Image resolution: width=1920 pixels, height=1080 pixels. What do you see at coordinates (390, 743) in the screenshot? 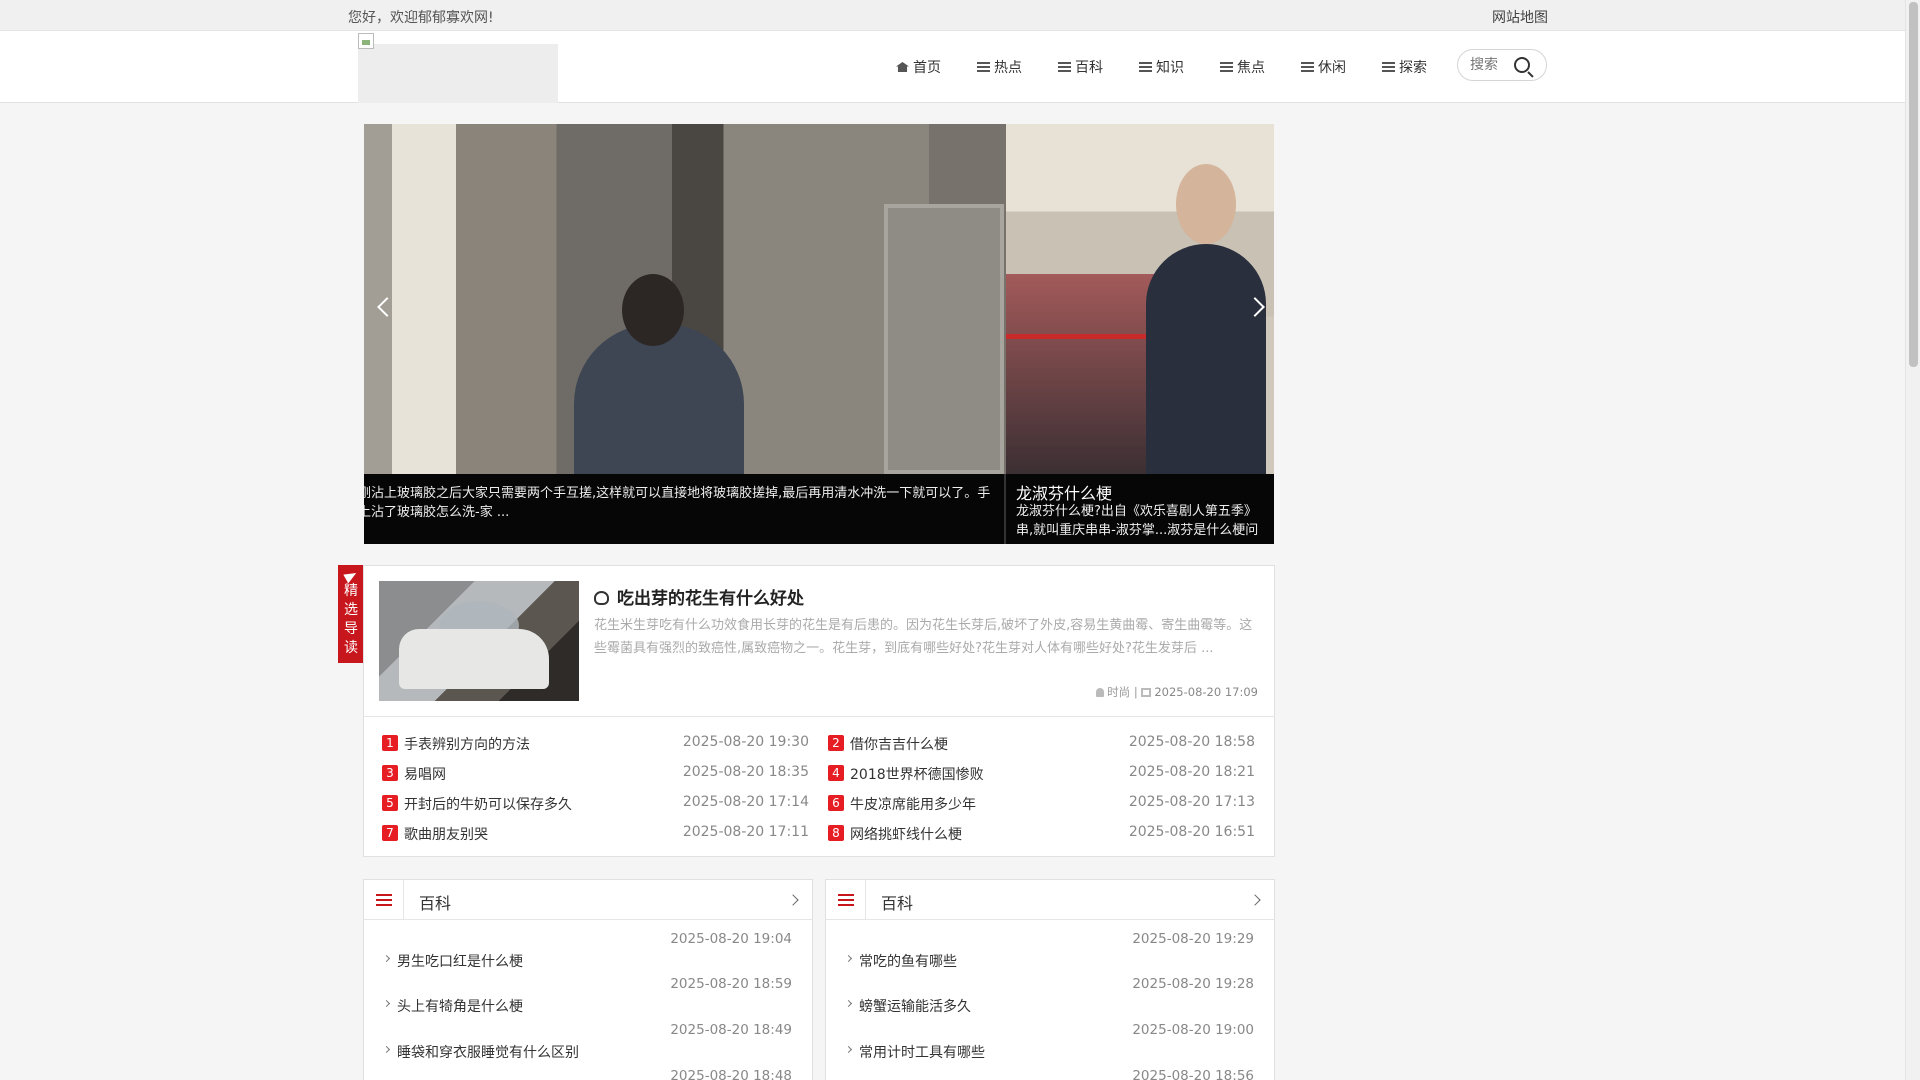
I see `rank-badge: 1` at bounding box center [390, 743].